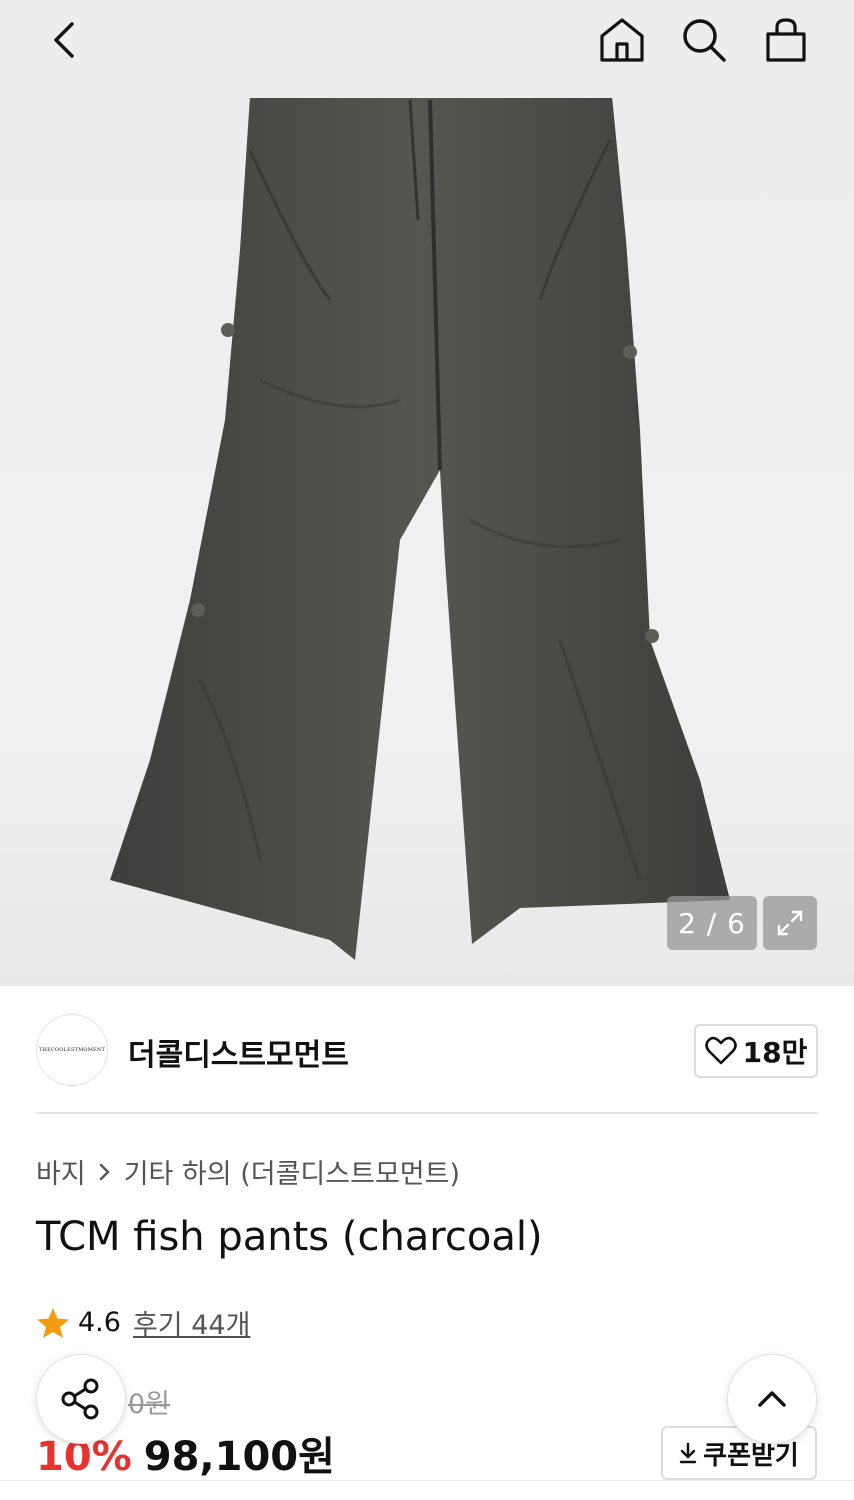 The width and height of the screenshot is (854, 1500). I want to click on expand-button, so click(790, 923).